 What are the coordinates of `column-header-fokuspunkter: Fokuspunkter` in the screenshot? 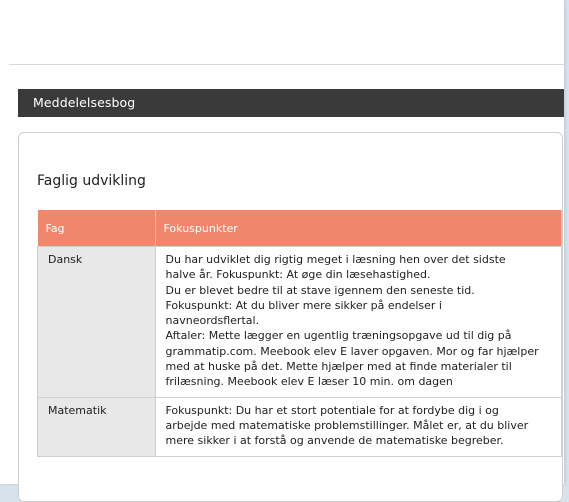 It's located at (358, 228).